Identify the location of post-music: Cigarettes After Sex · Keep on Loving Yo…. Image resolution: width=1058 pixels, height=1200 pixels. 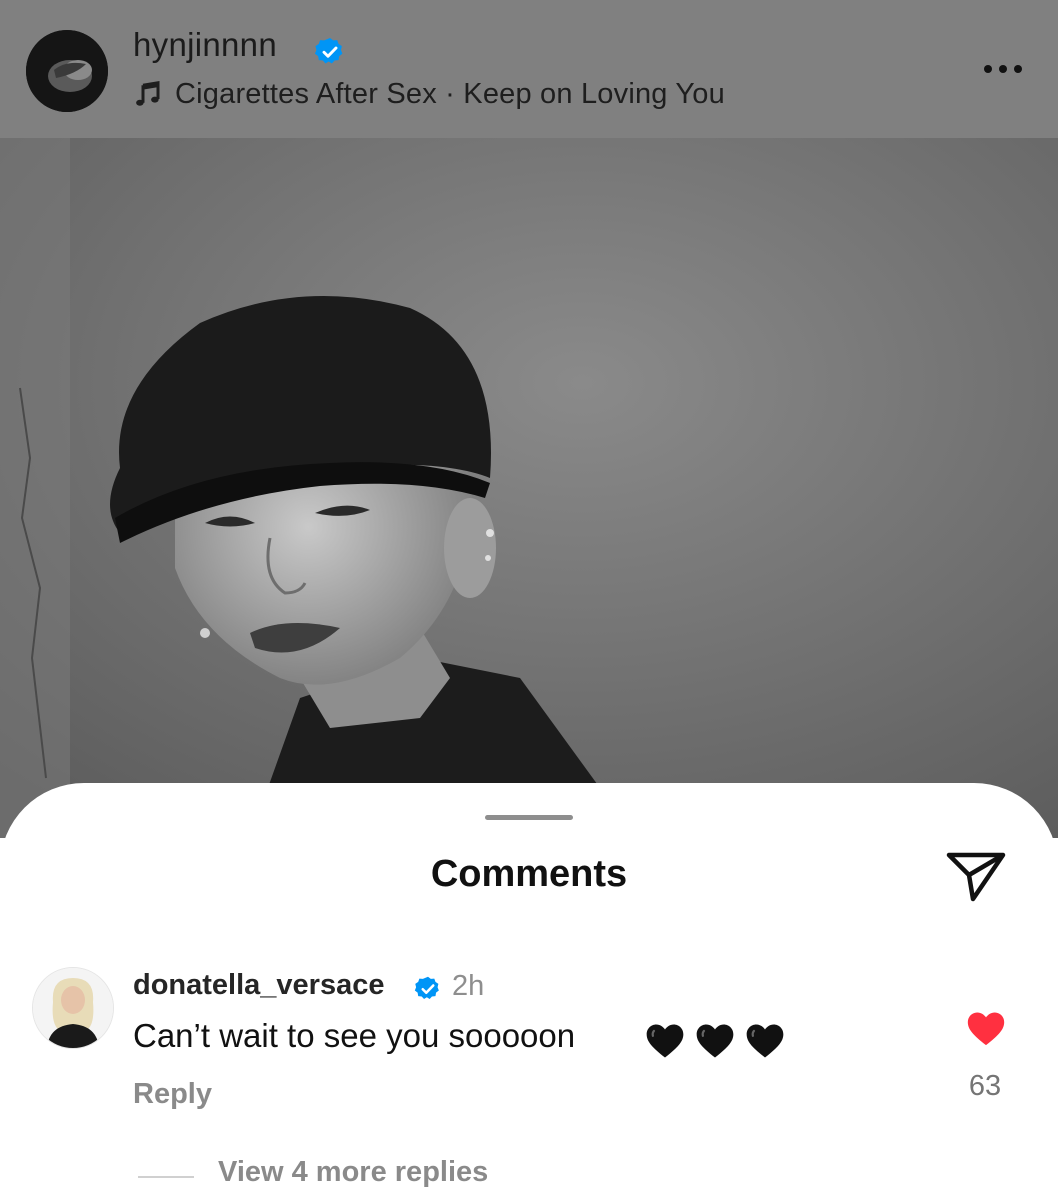
(429, 94).